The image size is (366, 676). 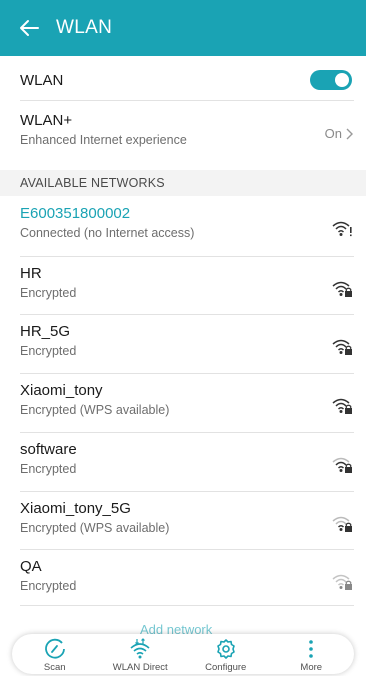 I want to click on network-item: QA Encrypted, so click(x=187, y=580).